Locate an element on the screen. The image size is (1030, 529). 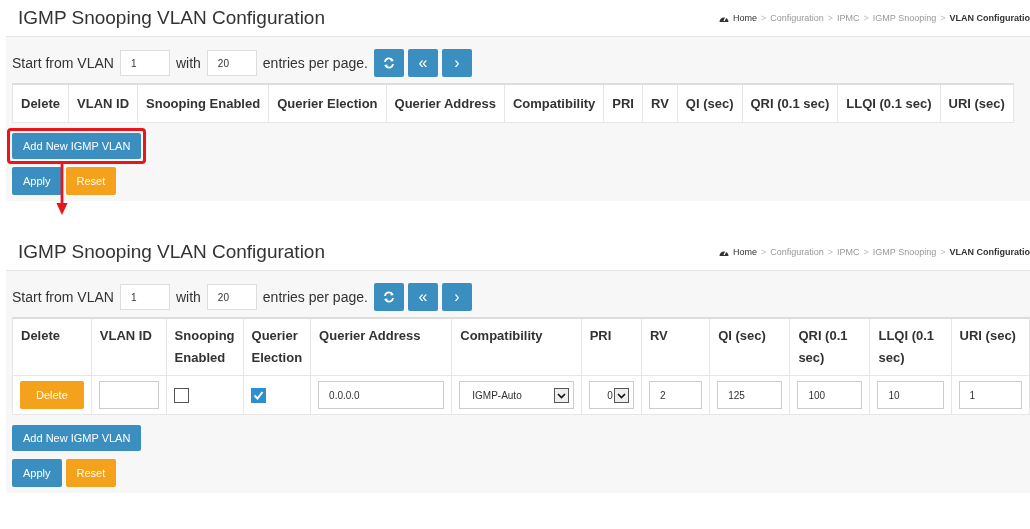
dropdown: 0 is located at coordinates (611, 395).